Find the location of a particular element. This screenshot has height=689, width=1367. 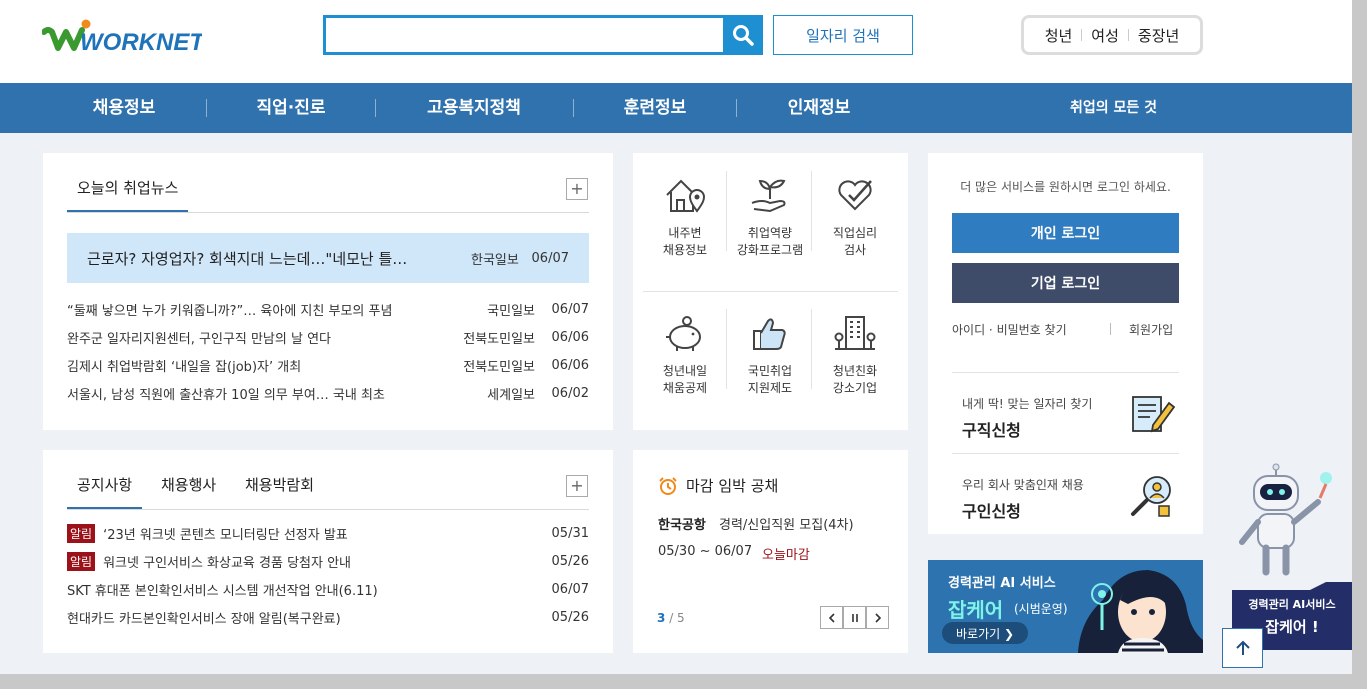

headline-source: 한국일보 is located at coordinates (495, 260).